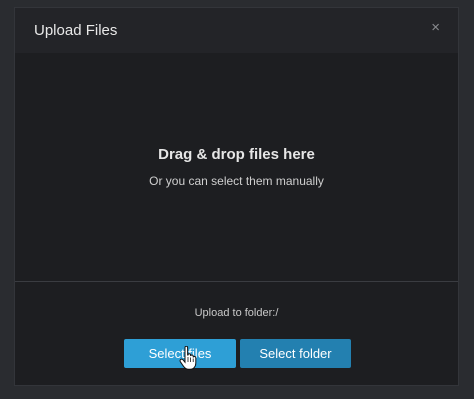 The height and width of the screenshot is (399, 474). What do you see at coordinates (188, 358) in the screenshot?
I see `hand-pointer-icon` at bounding box center [188, 358].